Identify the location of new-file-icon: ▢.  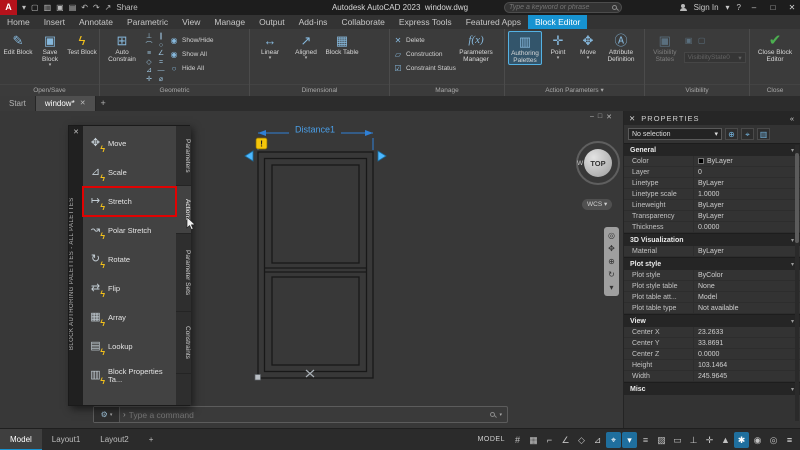
(35, 7).